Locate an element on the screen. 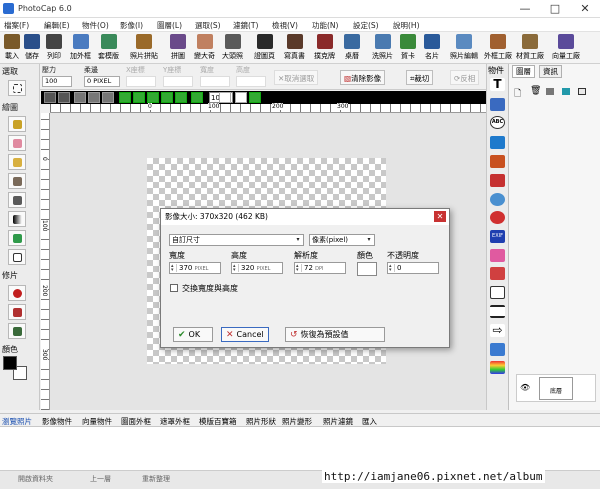 The width and height of the screenshot is (600, 489). zoom-actual-icon is located at coordinates (167, 97).